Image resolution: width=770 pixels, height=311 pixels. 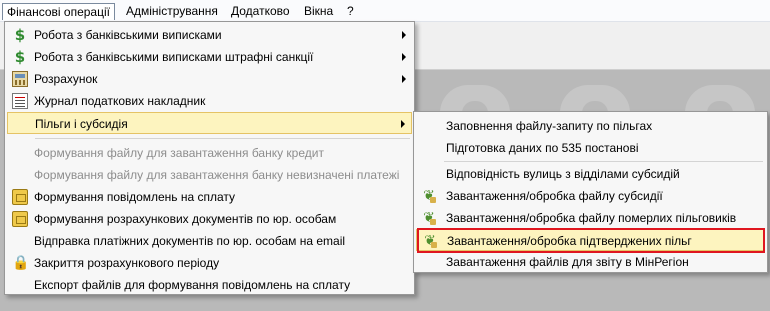 What do you see at coordinates (21, 263) in the screenshot?
I see `lock-icon: 🔒` at bounding box center [21, 263].